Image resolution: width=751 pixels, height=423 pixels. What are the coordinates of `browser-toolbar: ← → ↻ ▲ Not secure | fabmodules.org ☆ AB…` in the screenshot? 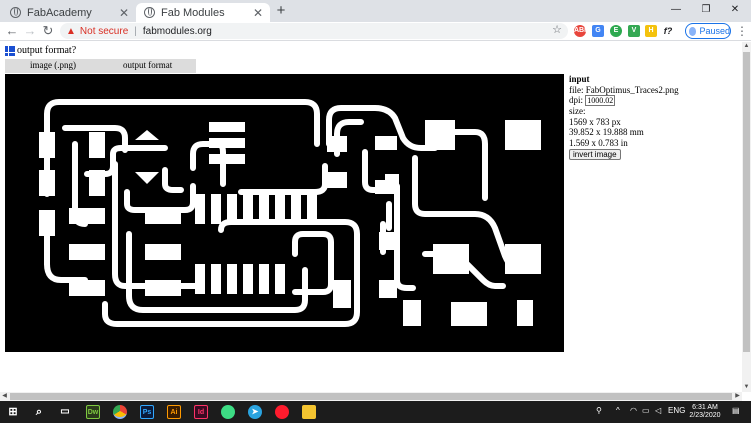 It's located at (375, 31).